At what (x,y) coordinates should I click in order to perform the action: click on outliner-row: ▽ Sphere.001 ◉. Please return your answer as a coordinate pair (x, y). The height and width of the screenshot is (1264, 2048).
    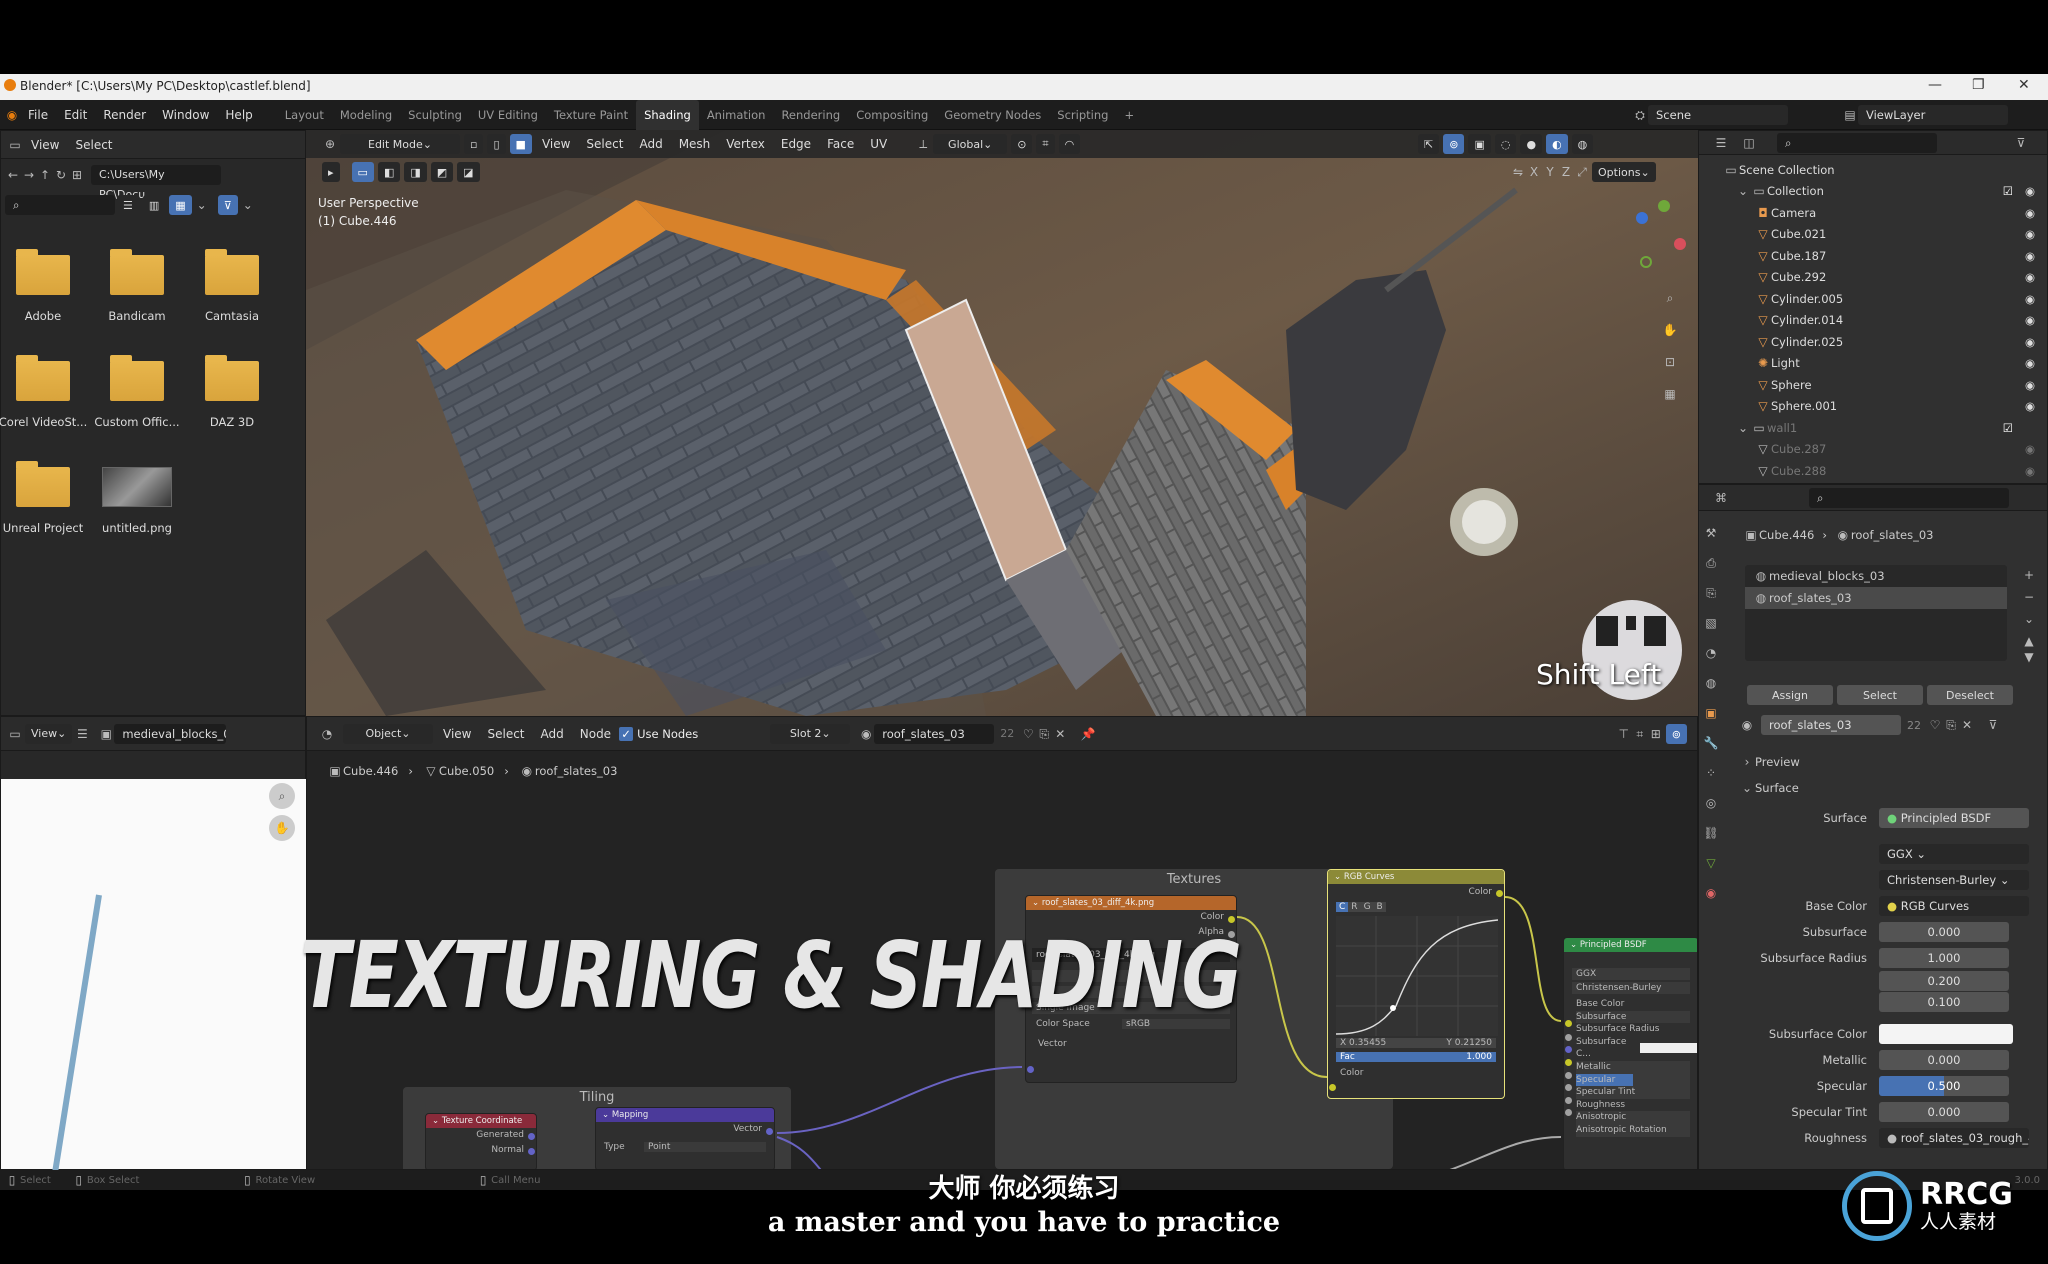
    Looking at the image, I should click on (1885, 407).